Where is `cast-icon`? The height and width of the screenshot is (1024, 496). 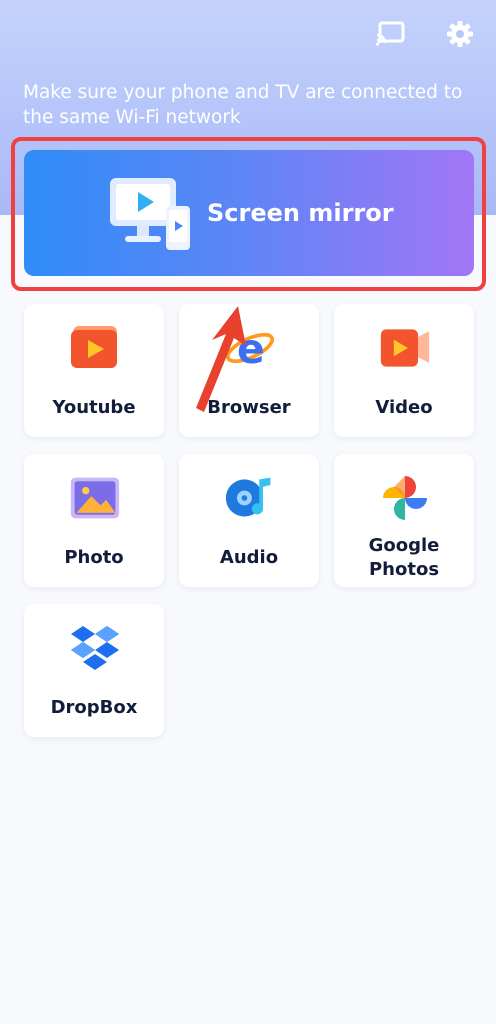
cast-icon is located at coordinates (390, 34).